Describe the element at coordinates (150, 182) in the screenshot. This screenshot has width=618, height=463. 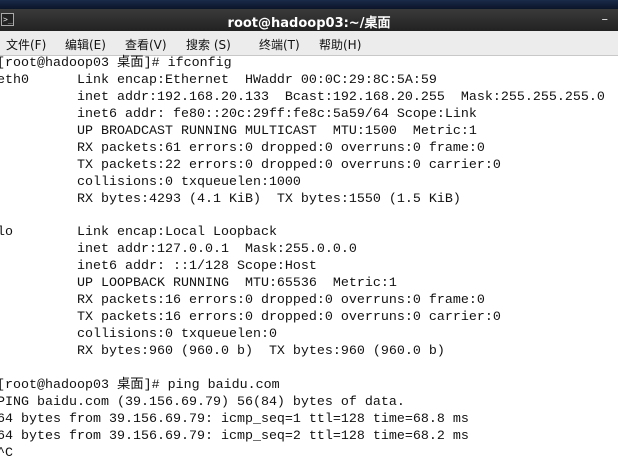
I see `terminal-line: collisions:0 txqueuelen:1000` at that location.